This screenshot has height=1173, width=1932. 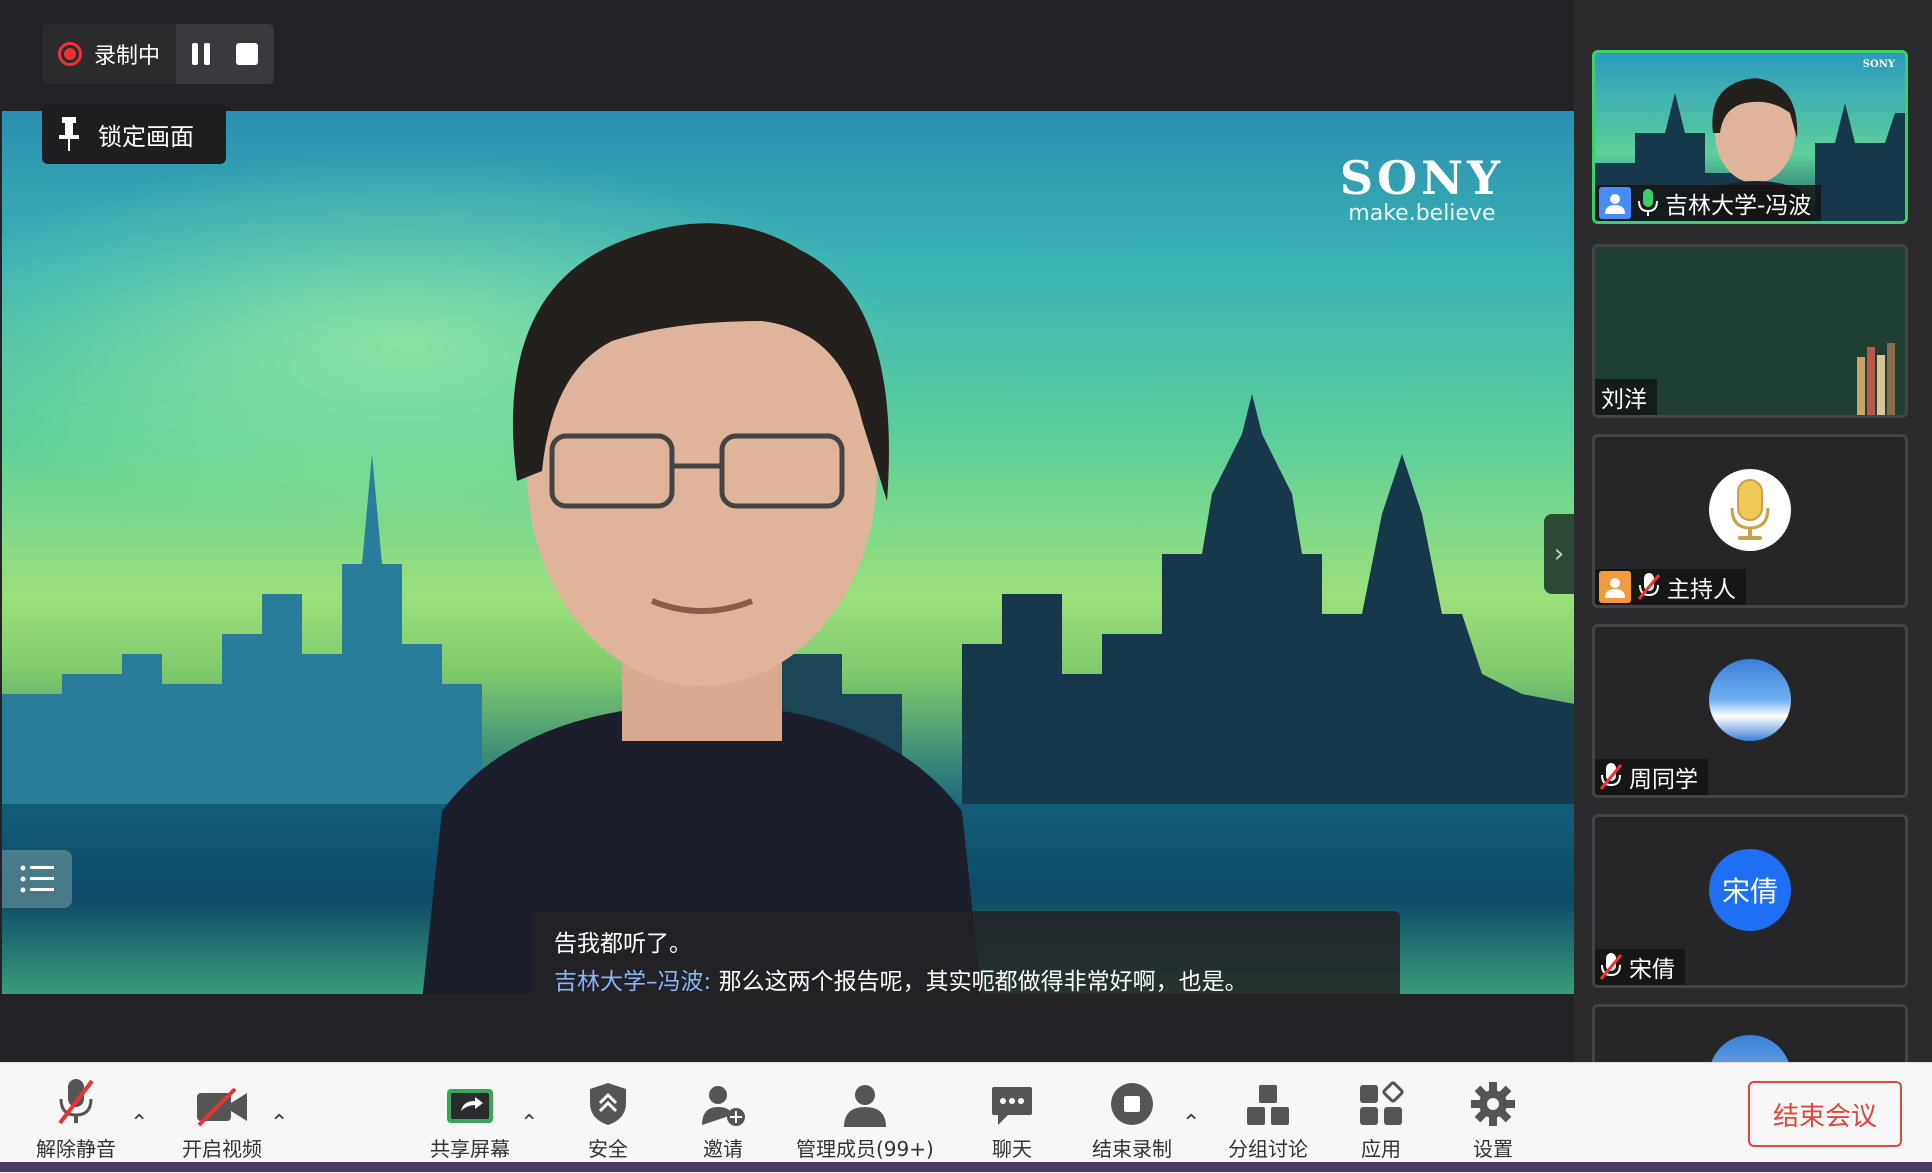 What do you see at coordinates (1493, 1104) in the screenshot?
I see `gear-icon` at bounding box center [1493, 1104].